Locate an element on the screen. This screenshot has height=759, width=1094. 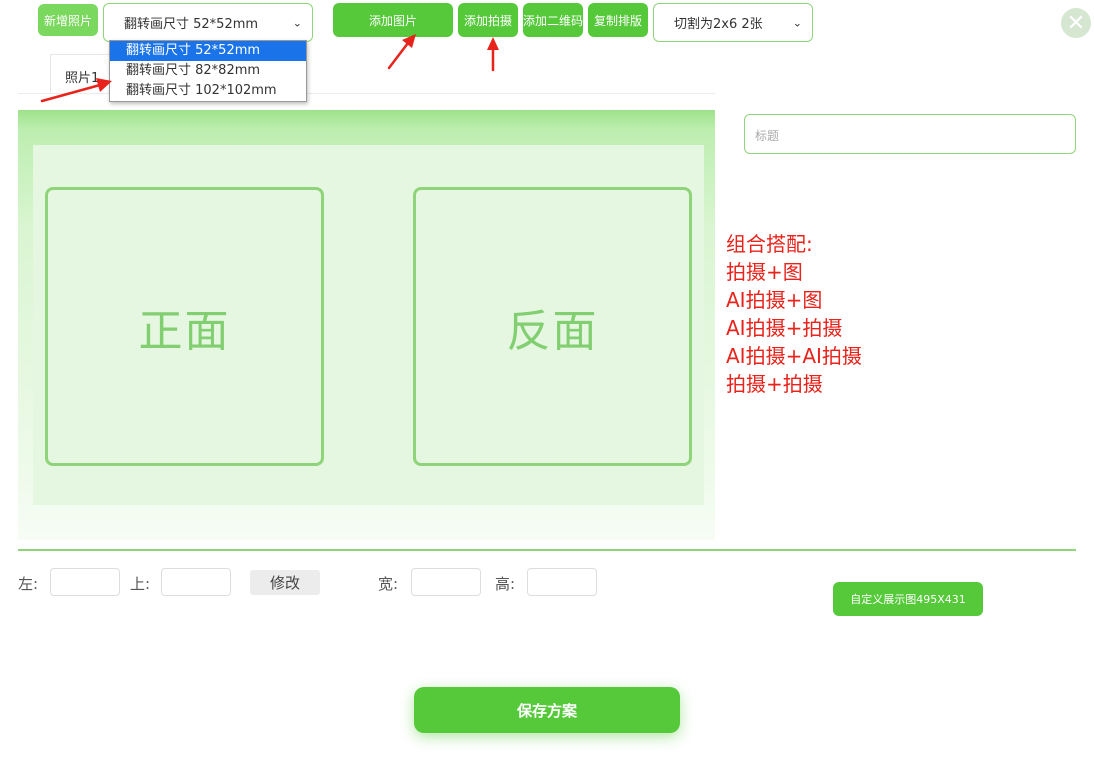
size-option-82: 翻转画尺寸 82*82mm is located at coordinates (208, 71).